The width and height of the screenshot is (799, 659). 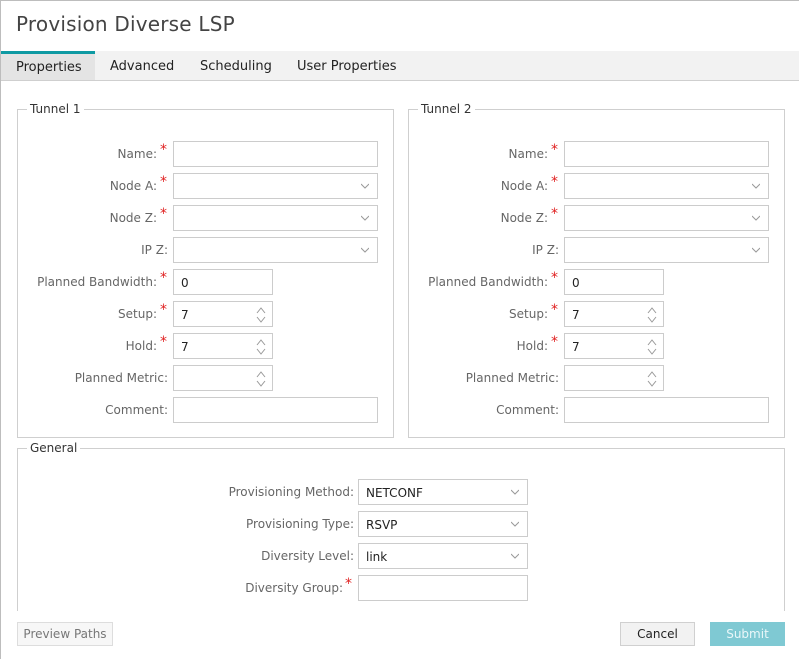 I want to click on setup-stepper: 7, so click(x=614, y=314).